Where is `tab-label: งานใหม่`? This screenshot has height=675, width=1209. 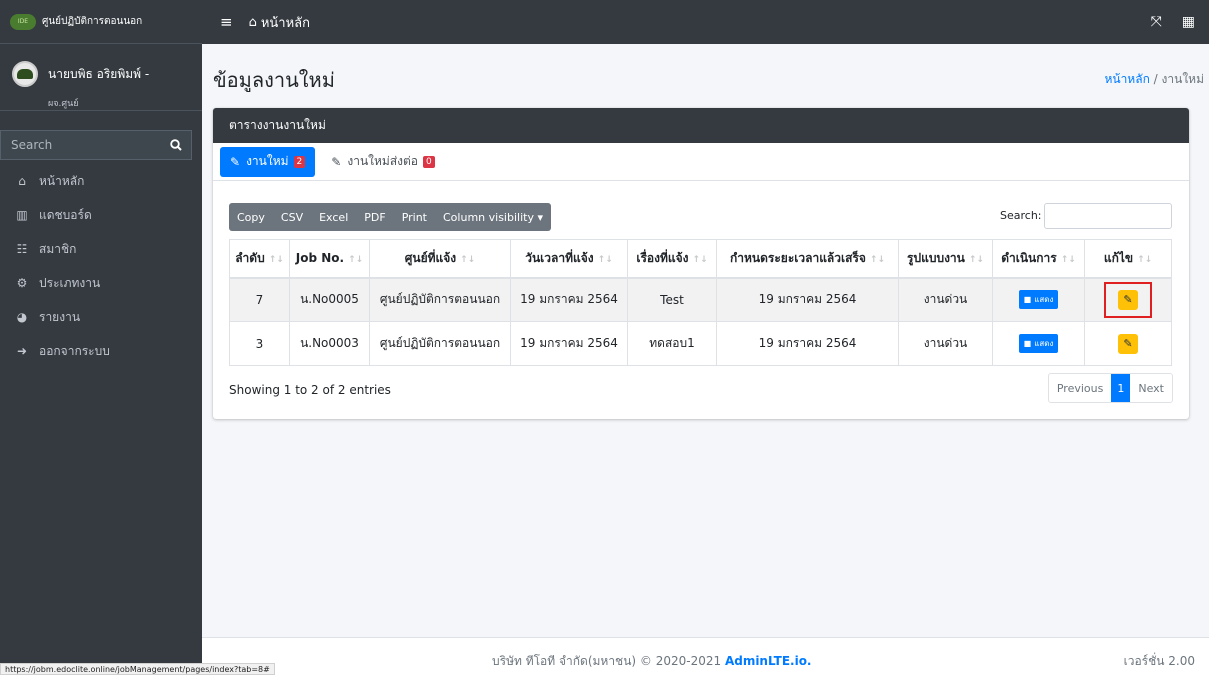 tab-label: งานใหม่ is located at coordinates (267, 161).